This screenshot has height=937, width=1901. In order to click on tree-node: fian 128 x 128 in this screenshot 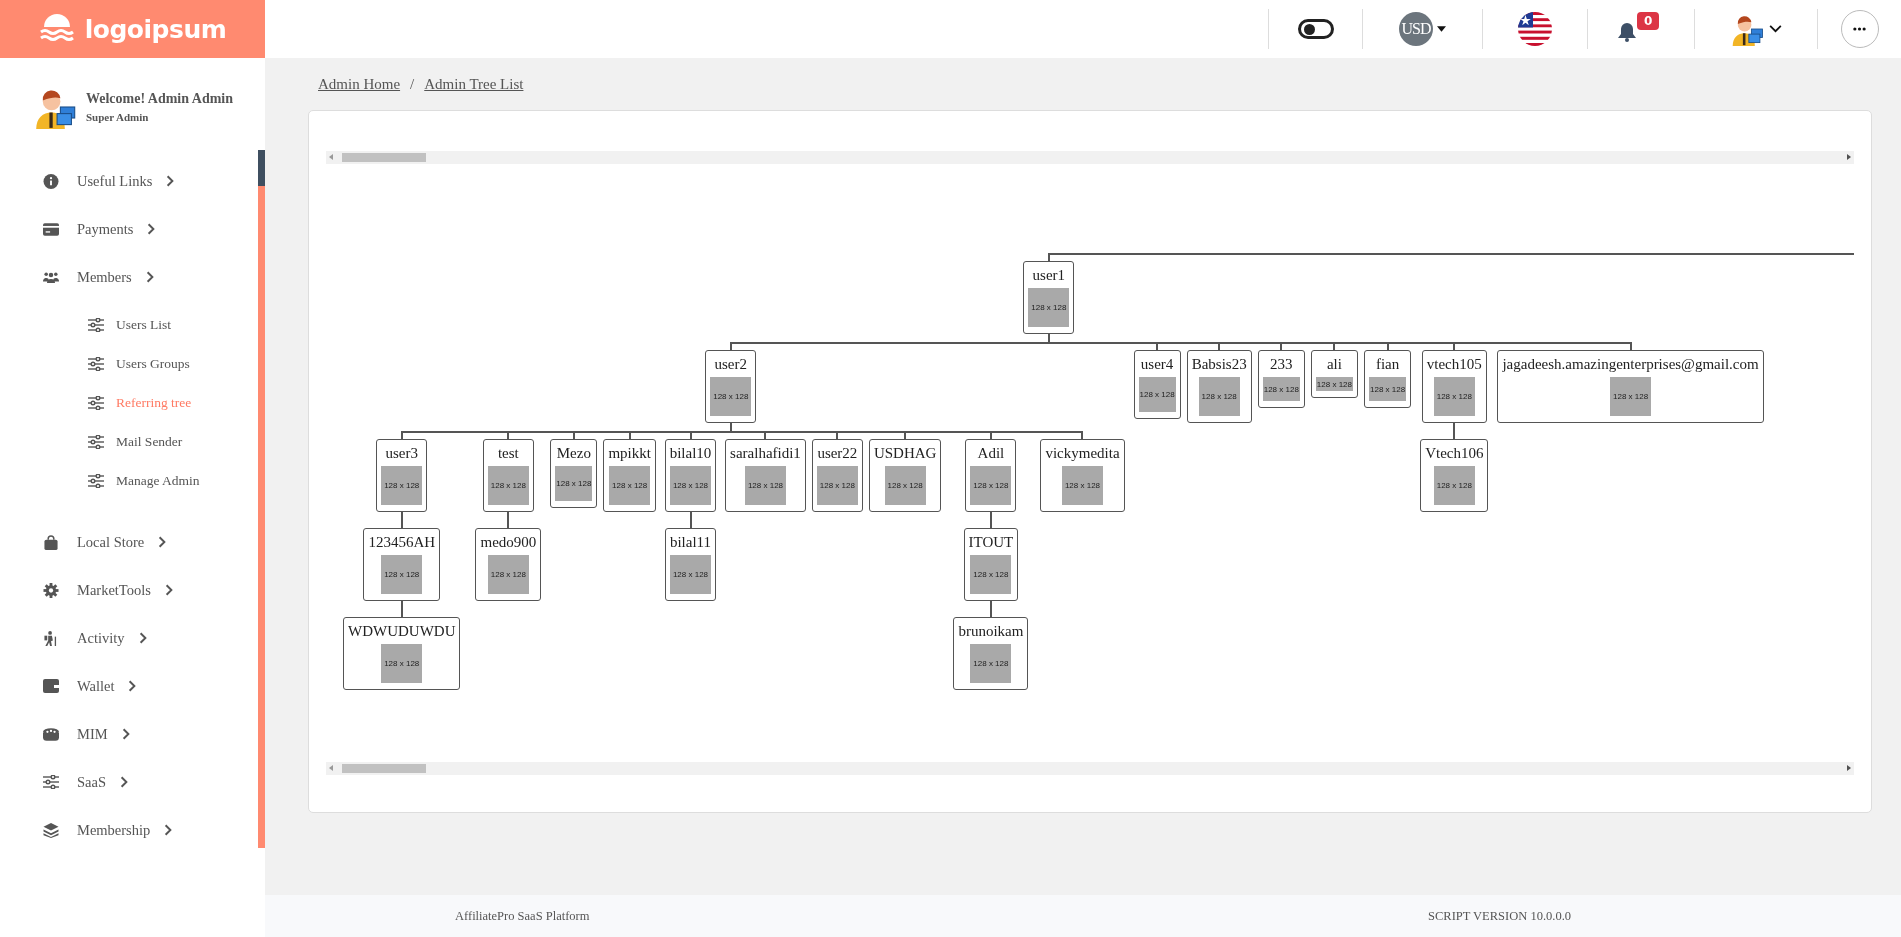, I will do `click(1388, 379)`.